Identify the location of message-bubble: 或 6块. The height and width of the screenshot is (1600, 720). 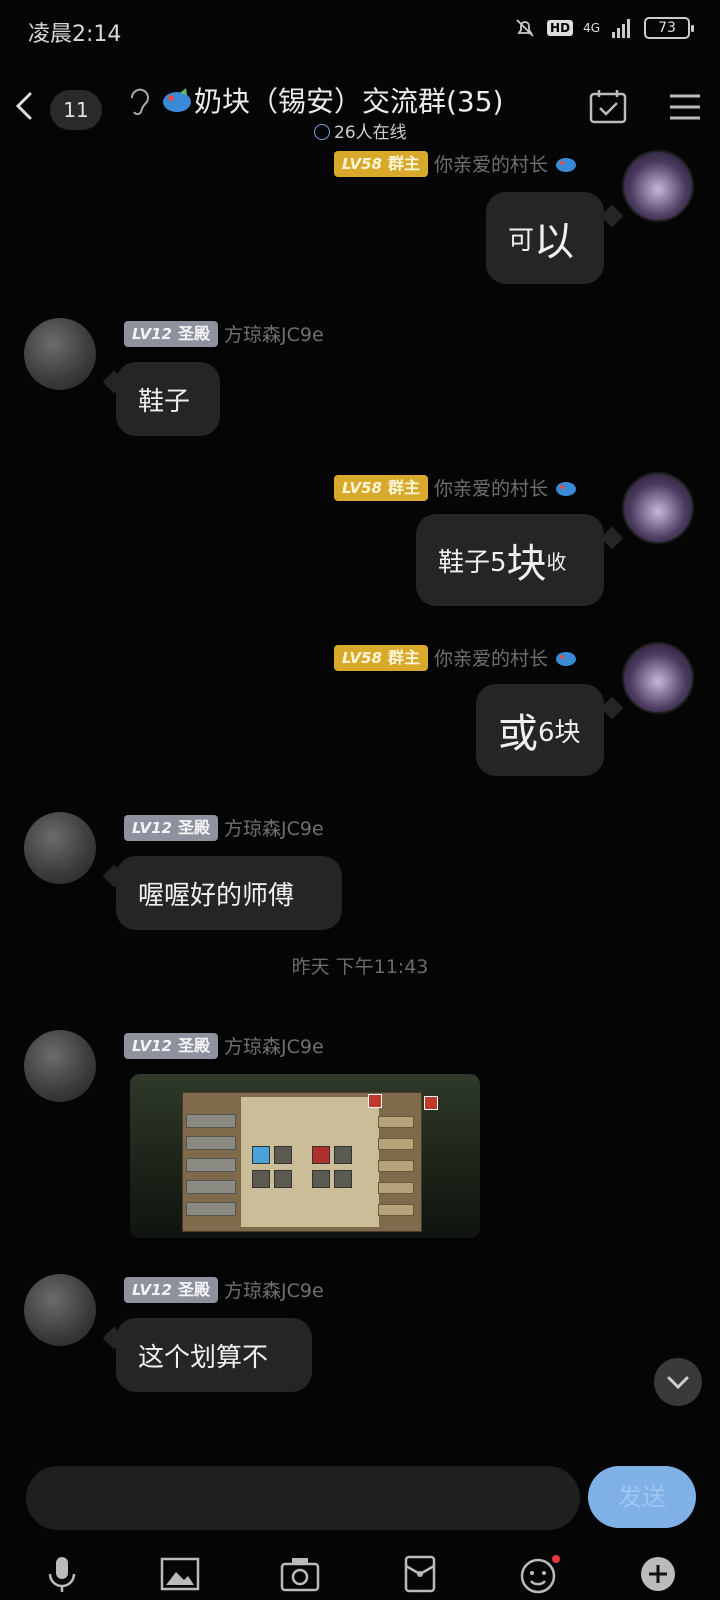
(540, 730).